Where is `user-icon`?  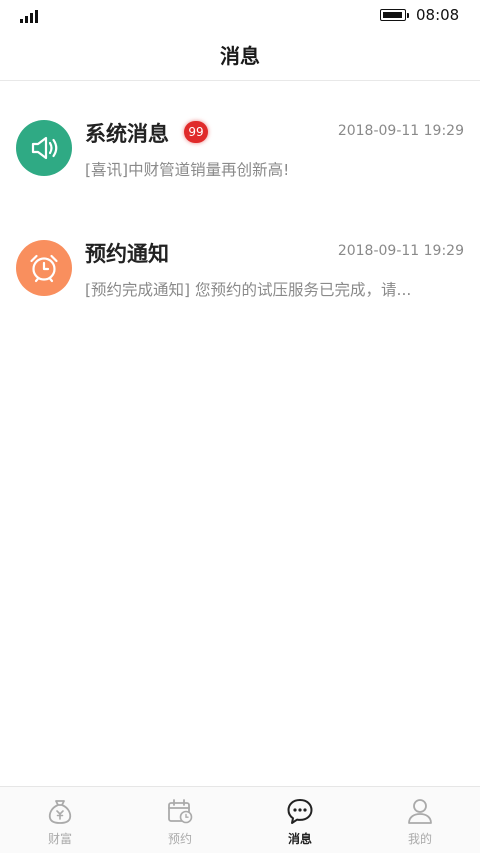 user-icon is located at coordinates (420, 811).